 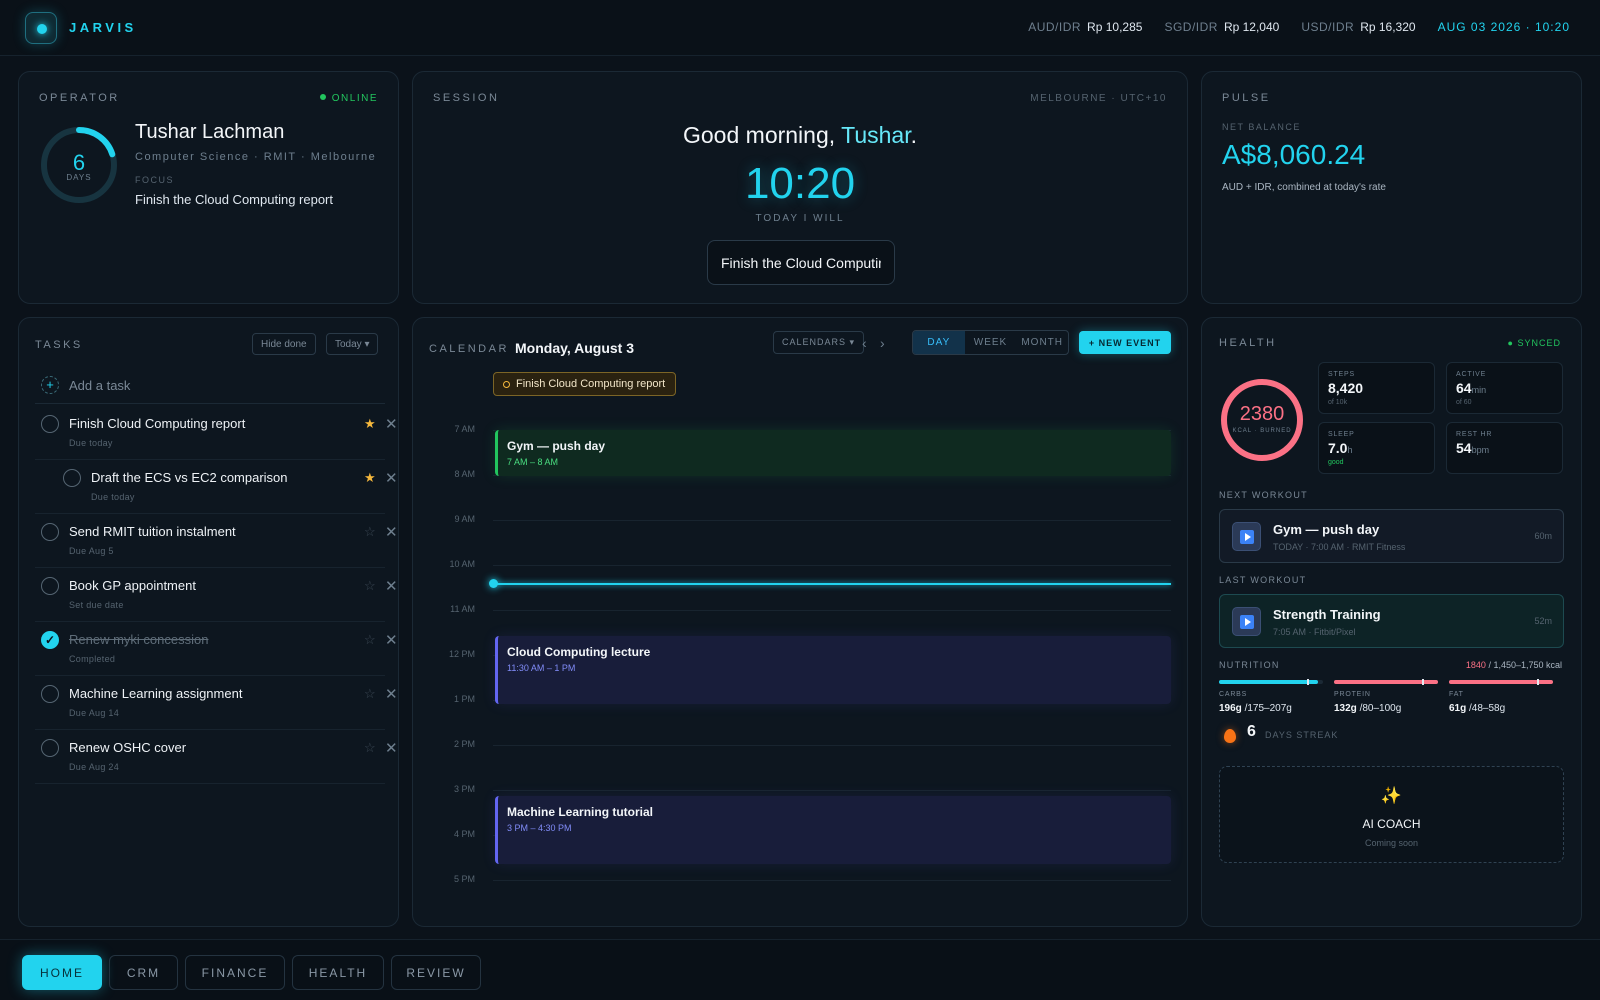 What do you see at coordinates (103, 27) in the screenshot?
I see `app-title: JARVIS` at bounding box center [103, 27].